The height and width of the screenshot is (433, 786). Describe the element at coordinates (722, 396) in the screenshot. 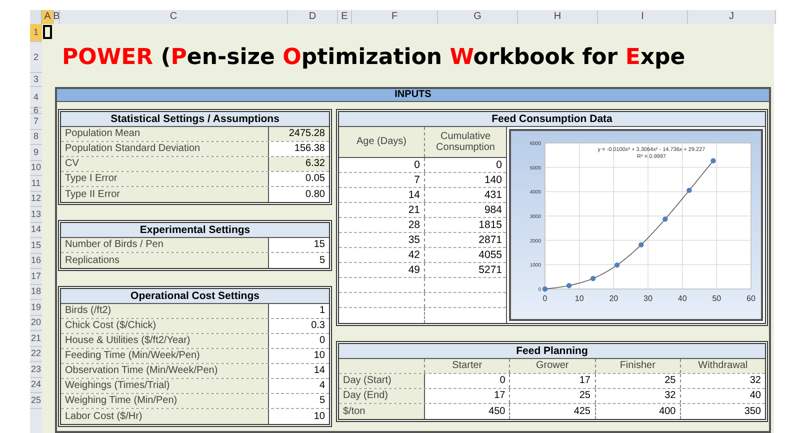

I see `table-cell: 40` at that location.